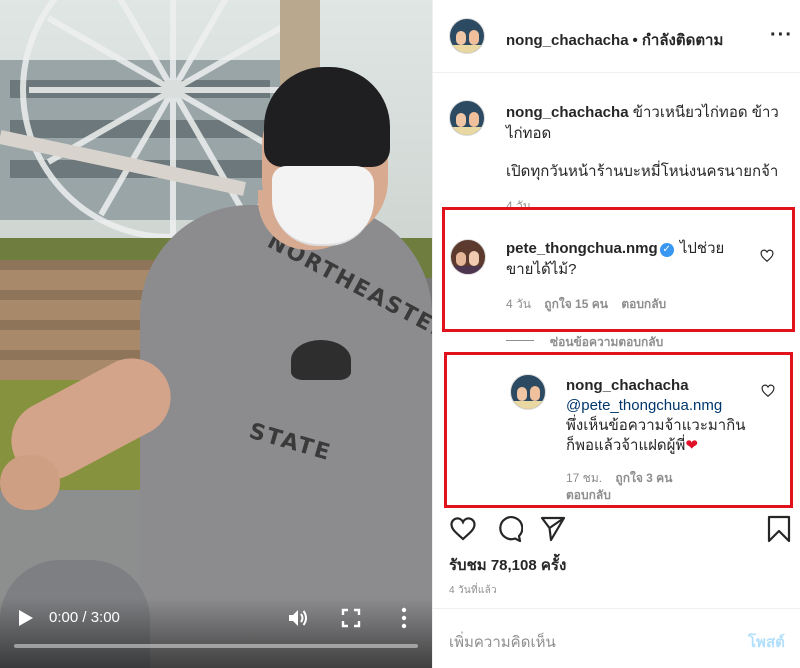 The image size is (800, 668). I want to click on comment-line-1: ไปช่วย, so click(702, 248).